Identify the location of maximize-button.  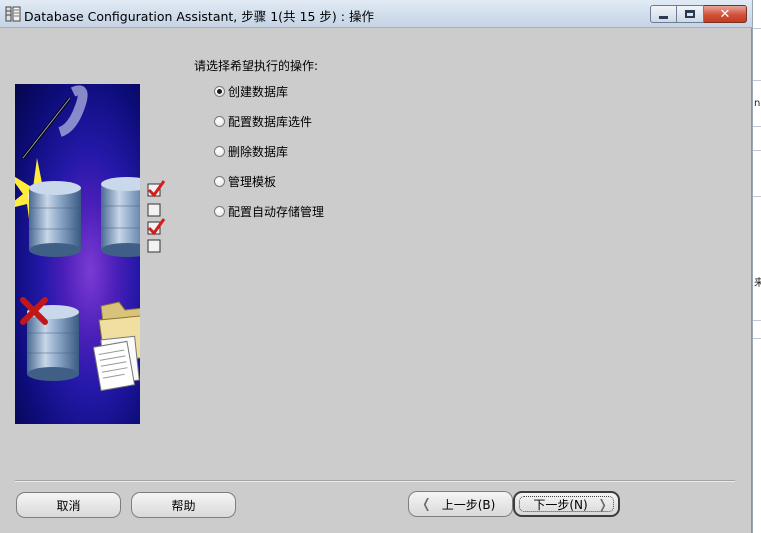
(690, 14).